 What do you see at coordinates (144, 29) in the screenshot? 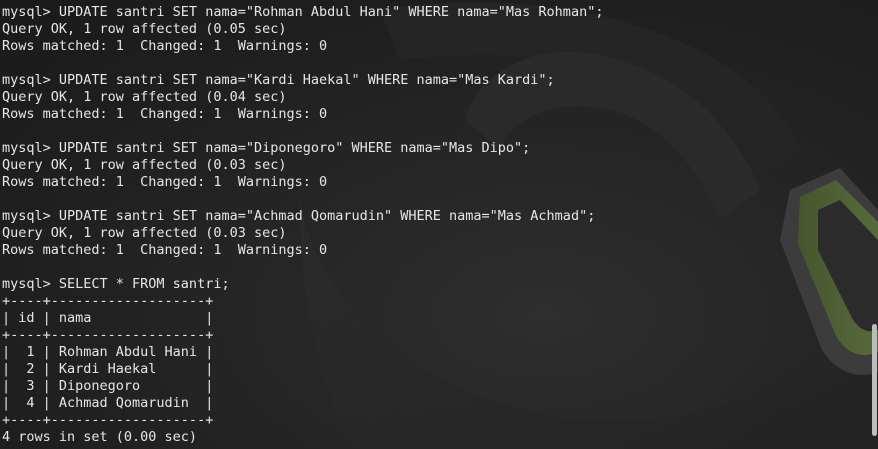
I see `output-line: Query OK, 1 row affected (0.05 sec)` at bounding box center [144, 29].